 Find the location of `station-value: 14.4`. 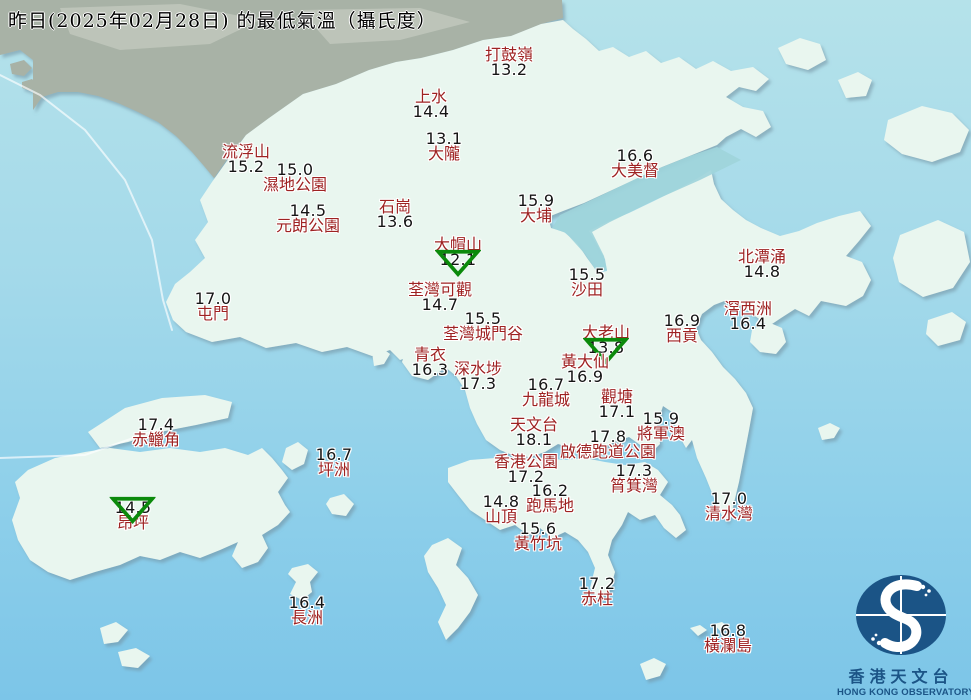

station-value: 14.4 is located at coordinates (431, 111).